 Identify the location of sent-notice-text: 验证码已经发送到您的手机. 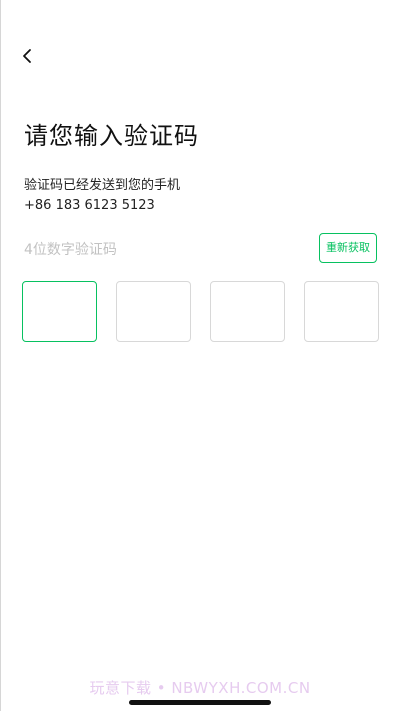
(102, 185).